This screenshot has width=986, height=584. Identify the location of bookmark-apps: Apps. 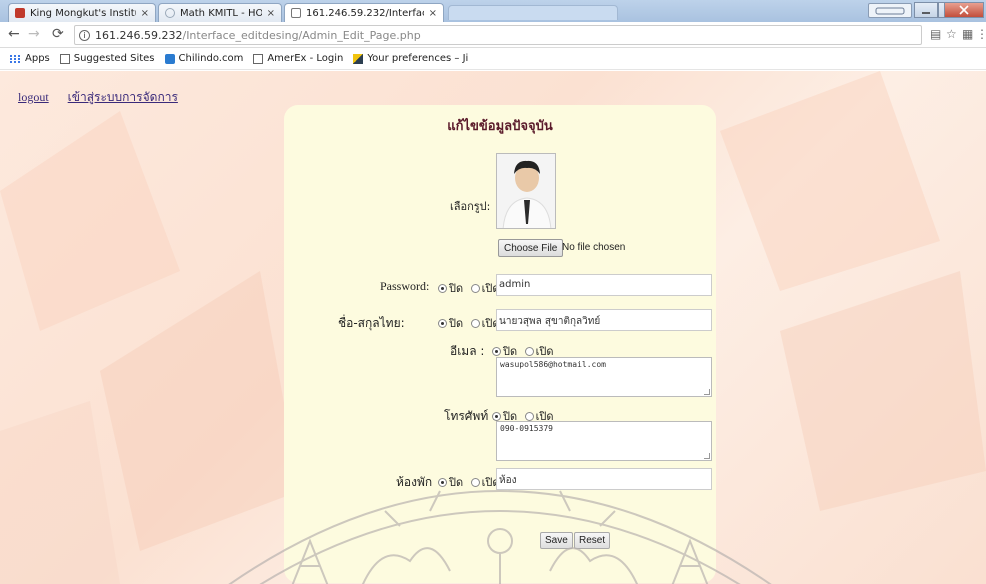
(30, 58).